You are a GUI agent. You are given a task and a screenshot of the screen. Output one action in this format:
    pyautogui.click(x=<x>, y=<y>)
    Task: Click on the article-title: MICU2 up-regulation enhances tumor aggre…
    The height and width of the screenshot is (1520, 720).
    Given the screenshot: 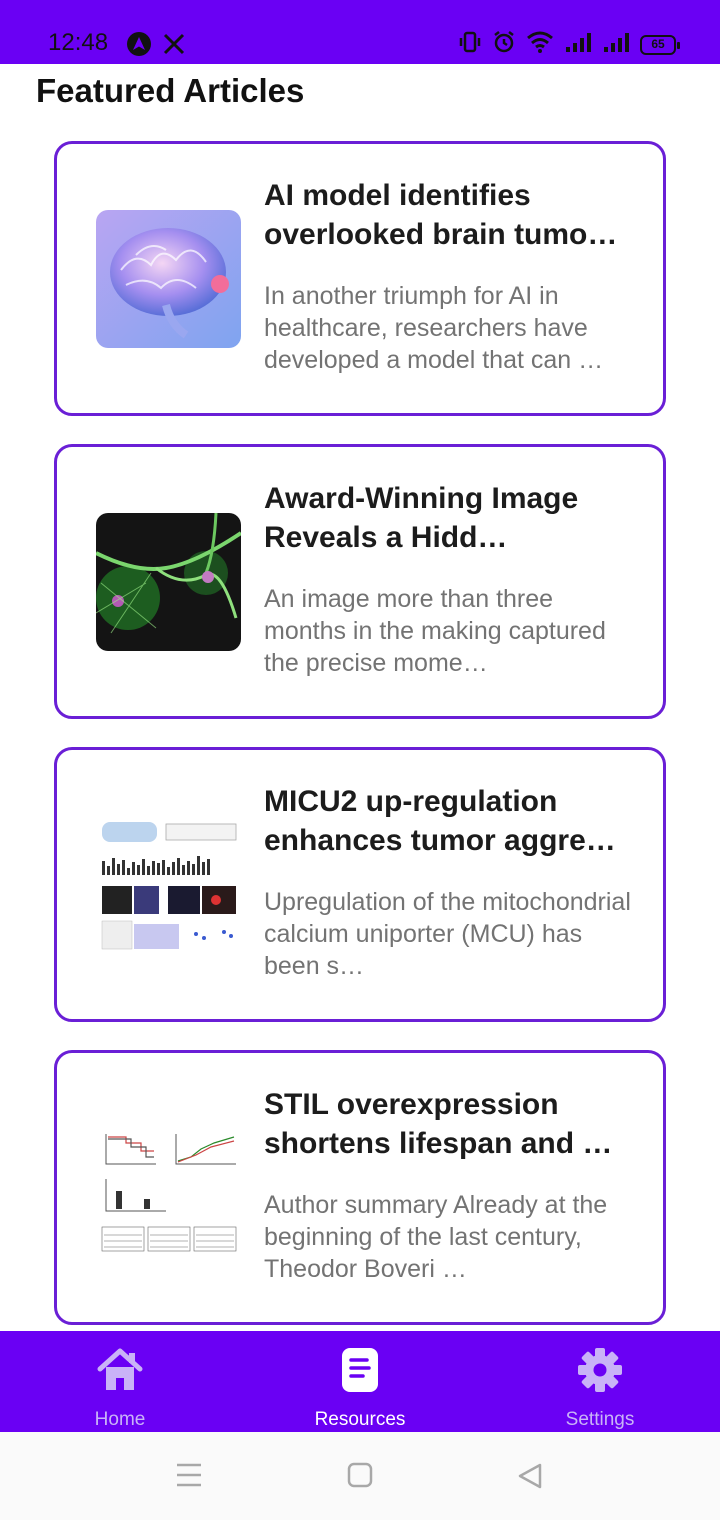 What is the action you would take?
    pyautogui.click(x=440, y=821)
    